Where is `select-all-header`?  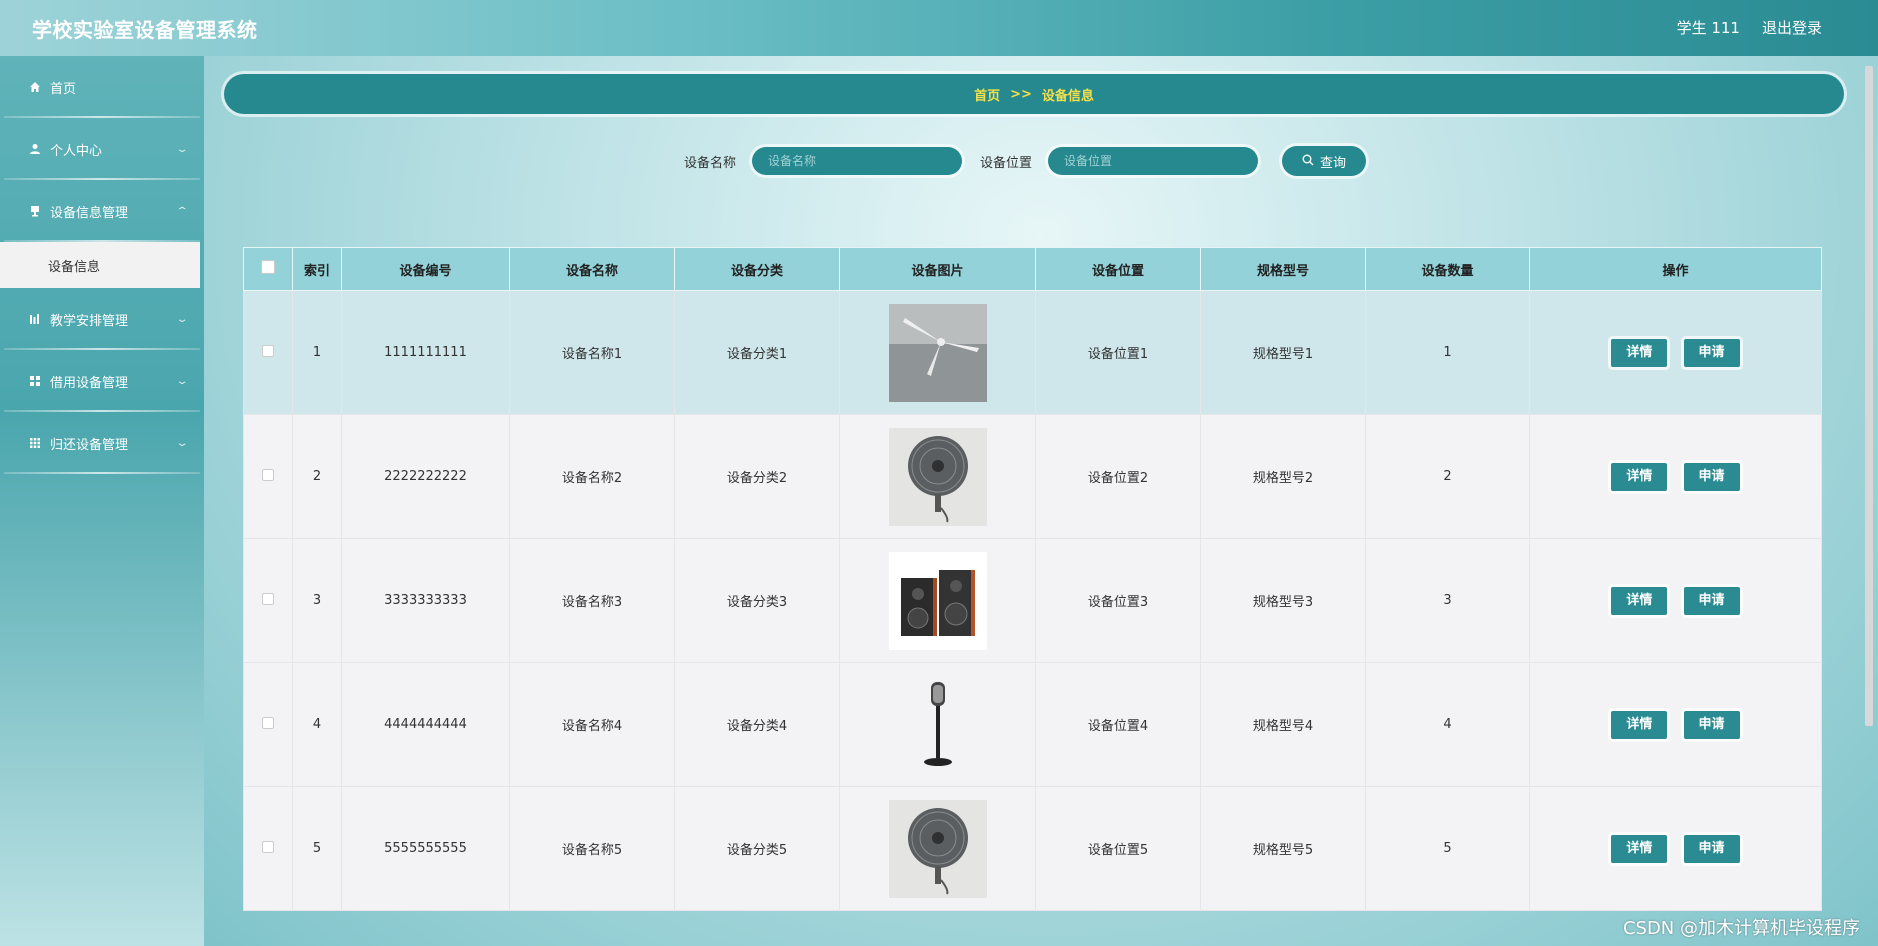
select-all-header is located at coordinates (268, 269).